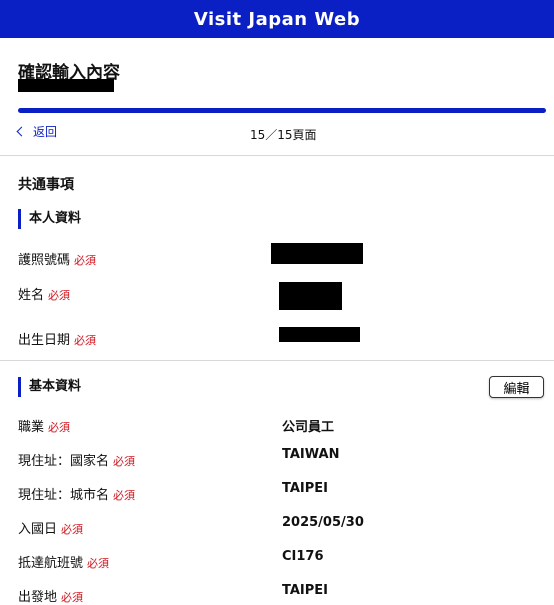 The image size is (554, 605). I want to click on page-count: 15／15頁面, so click(283, 135).